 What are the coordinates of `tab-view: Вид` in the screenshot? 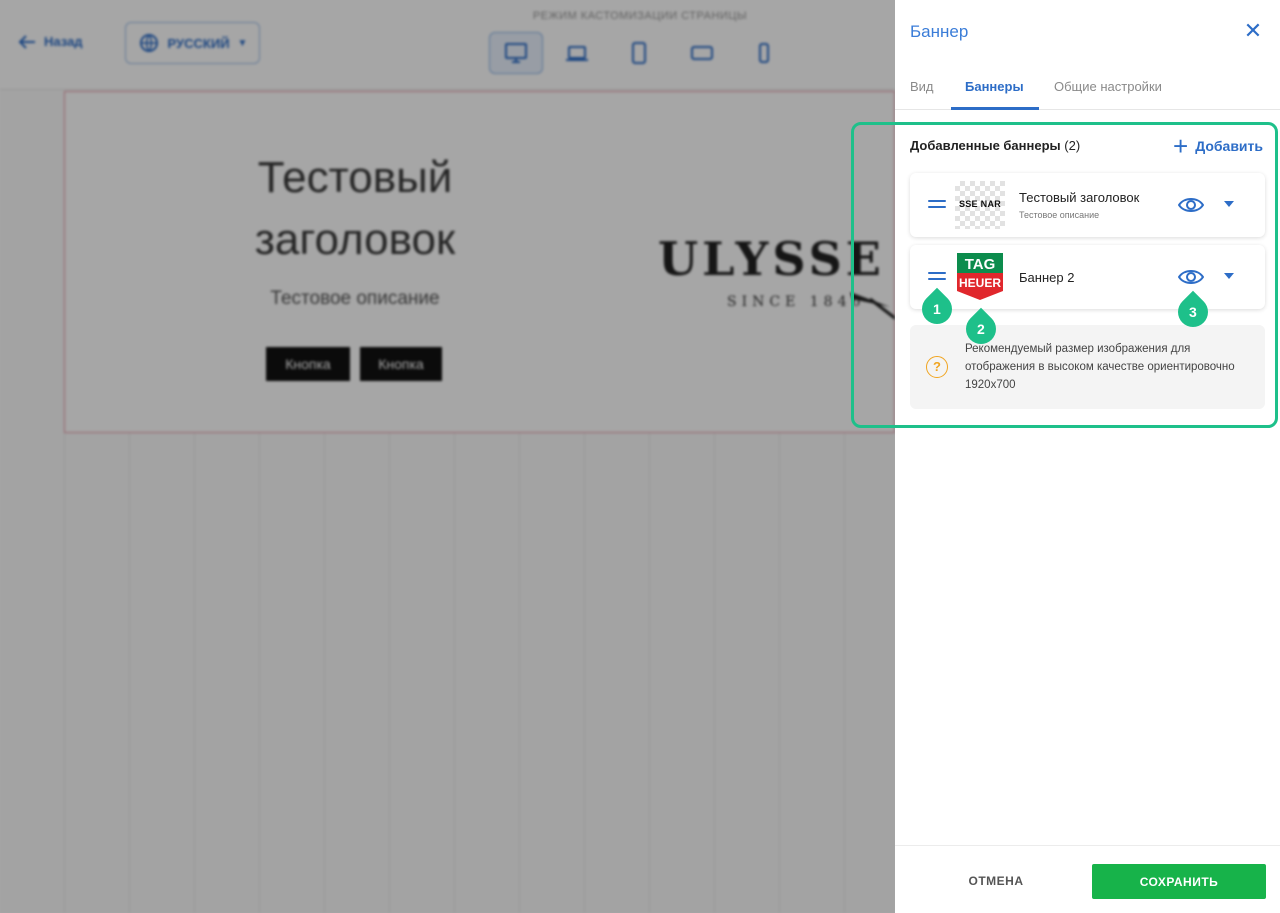 It's located at (922, 86).